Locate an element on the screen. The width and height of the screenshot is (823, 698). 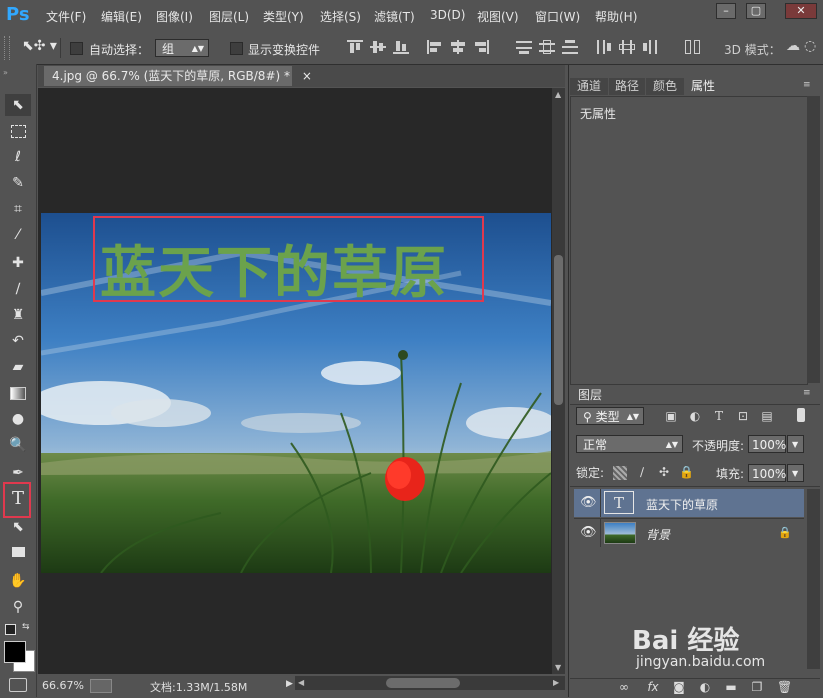
link-layers-icon: ∞ is located at coordinates (624, 687).